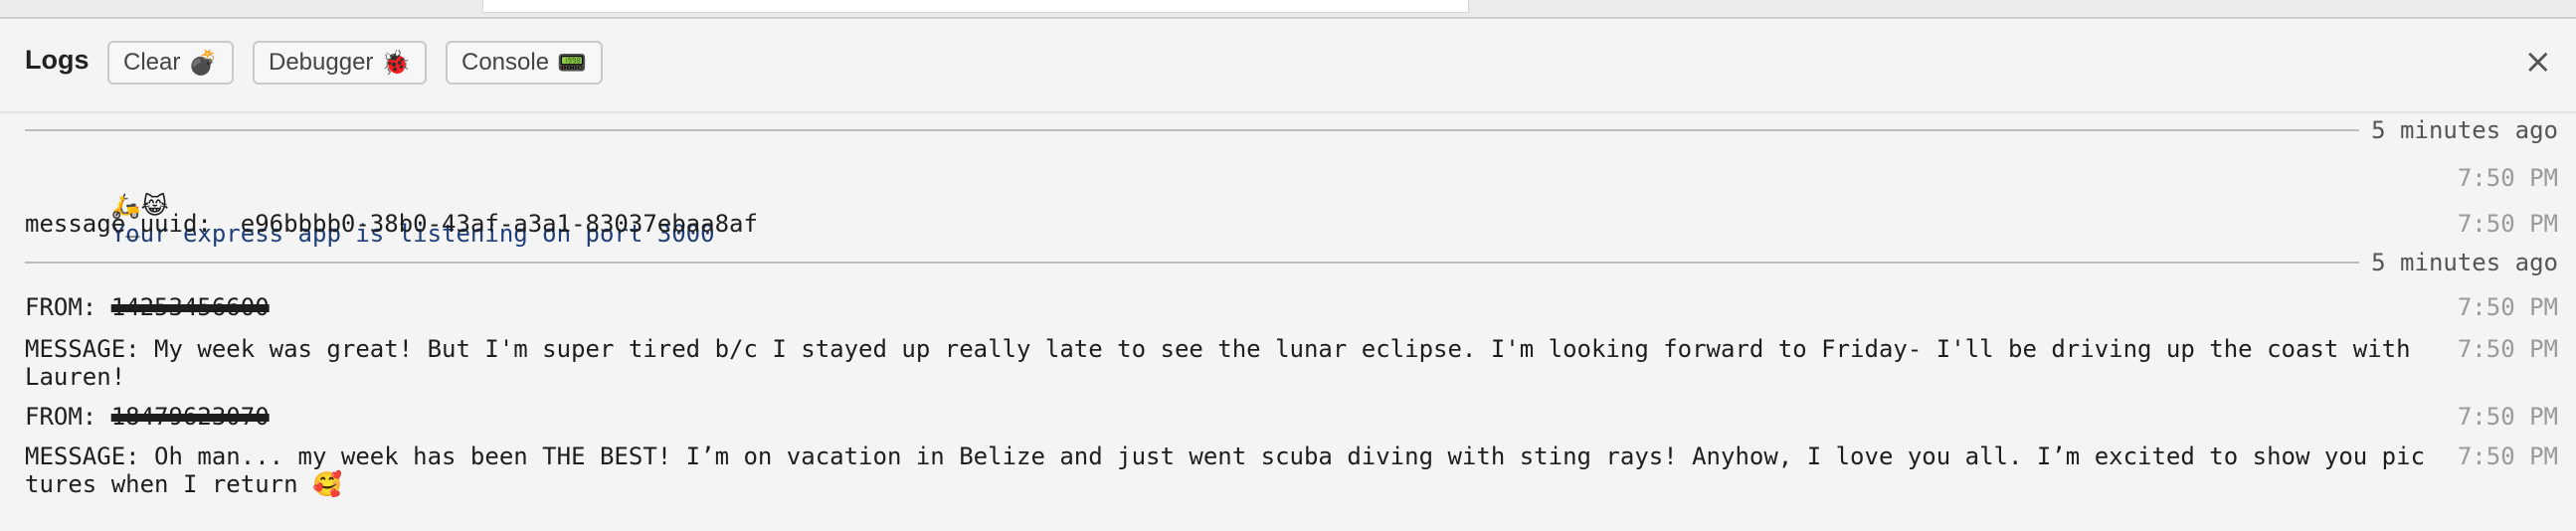 This screenshot has width=2576, height=531. I want to click on console-button-label: Console, so click(505, 63).